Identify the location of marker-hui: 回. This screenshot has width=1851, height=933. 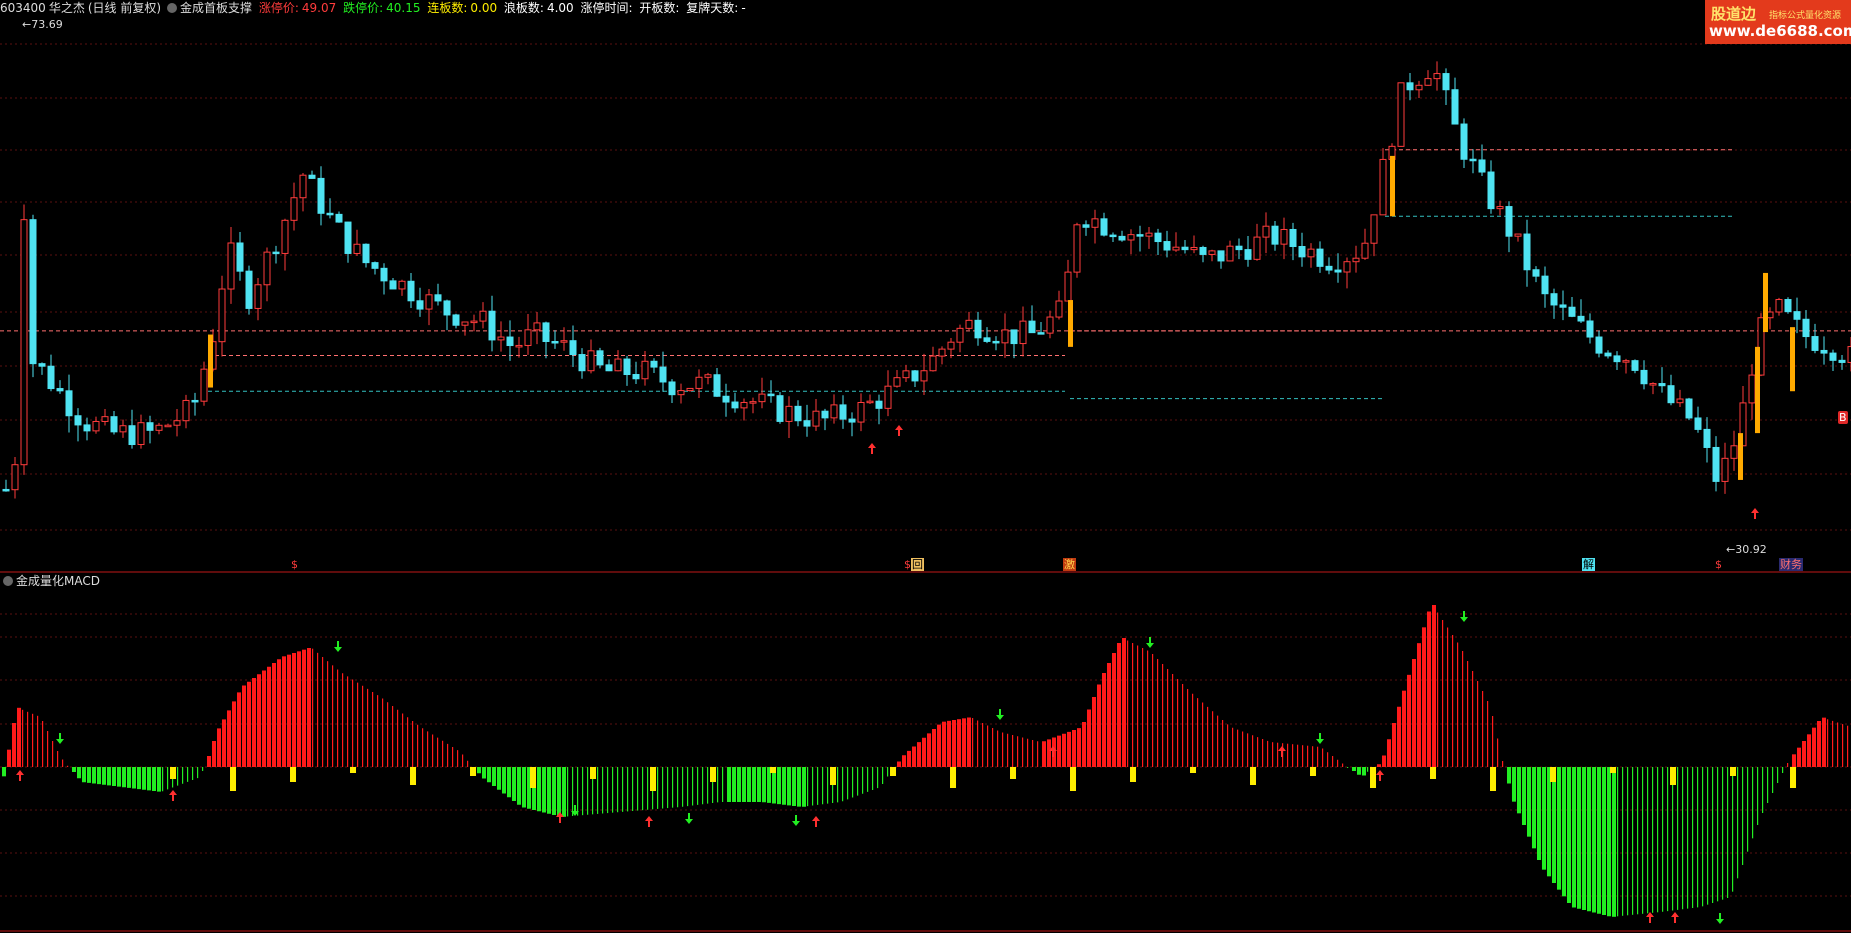
(917, 564).